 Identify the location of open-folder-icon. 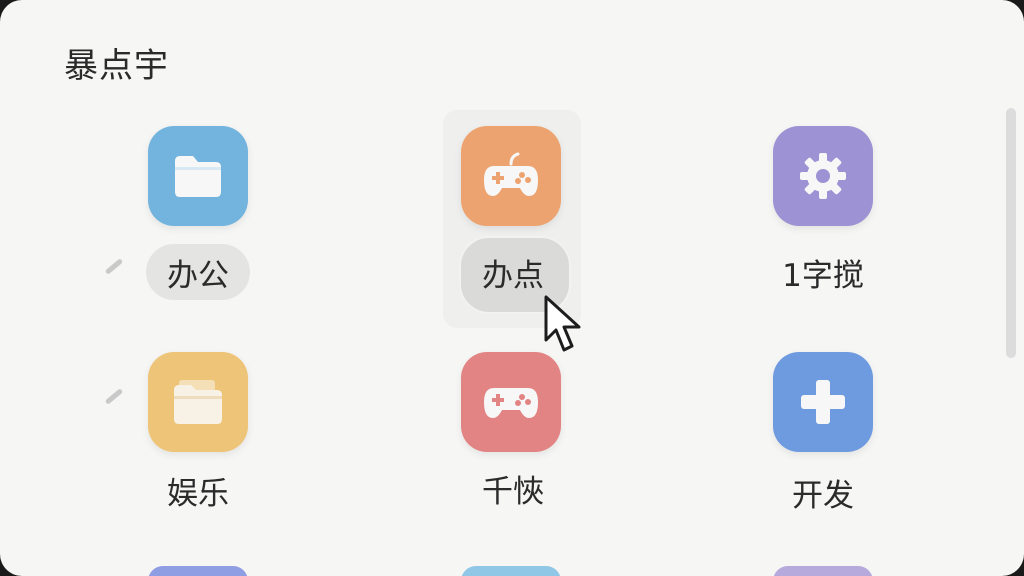
(198, 402).